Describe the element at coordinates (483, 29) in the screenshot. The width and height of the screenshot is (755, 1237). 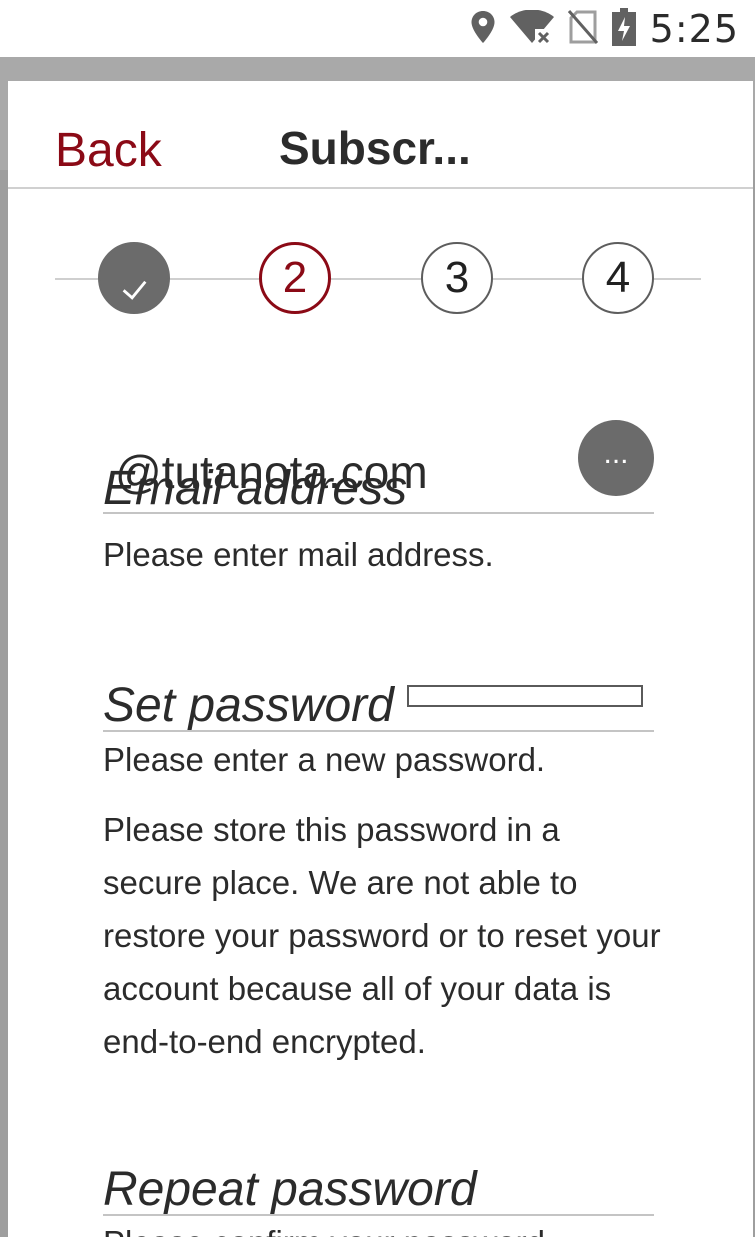
I see `location-icon` at that location.